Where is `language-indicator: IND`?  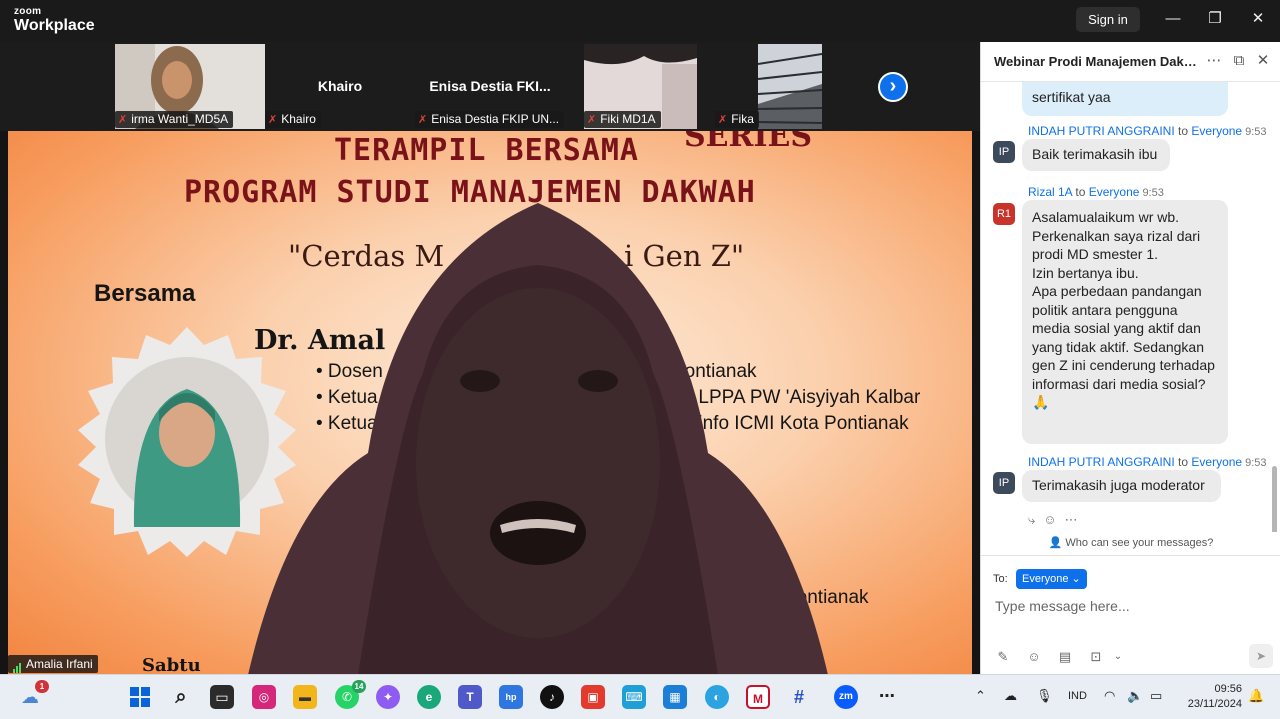 language-indicator: IND is located at coordinates (1077, 696).